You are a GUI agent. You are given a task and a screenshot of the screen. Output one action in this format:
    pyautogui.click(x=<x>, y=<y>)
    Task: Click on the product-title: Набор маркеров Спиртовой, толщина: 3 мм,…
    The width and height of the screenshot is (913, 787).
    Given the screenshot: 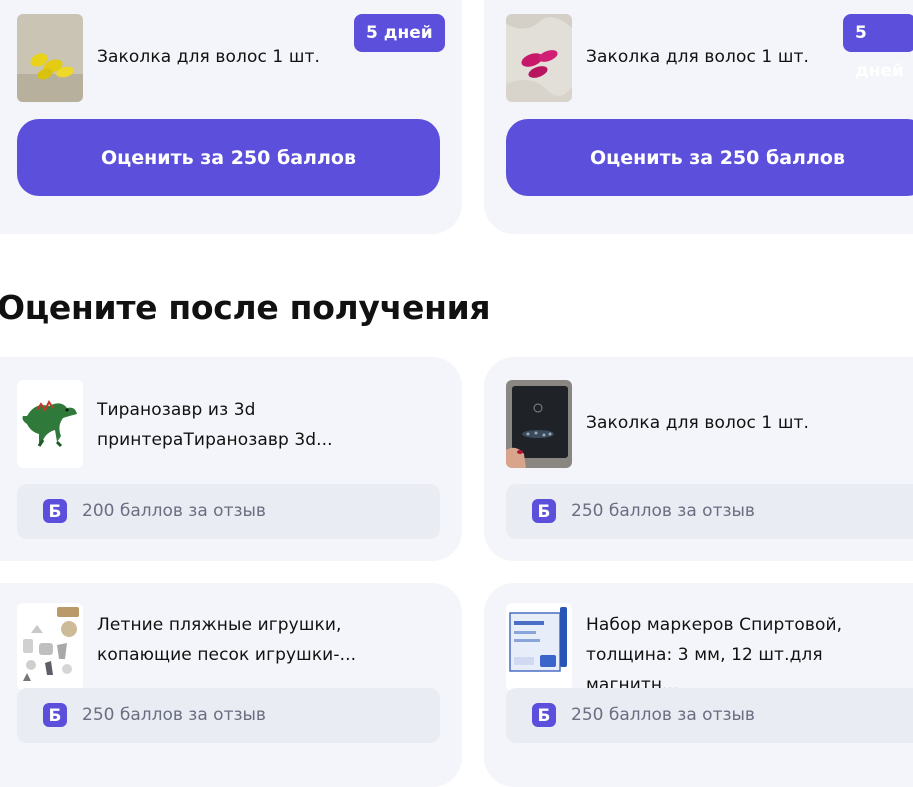 What is the action you would take?
    pyautogui.click(x=749, y=655)
    